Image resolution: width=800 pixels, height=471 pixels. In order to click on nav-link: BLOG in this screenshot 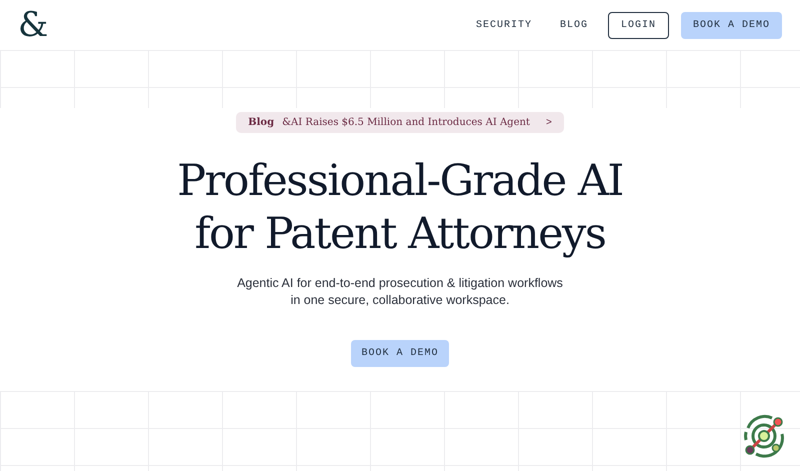, I will do `click(574, 25)`.